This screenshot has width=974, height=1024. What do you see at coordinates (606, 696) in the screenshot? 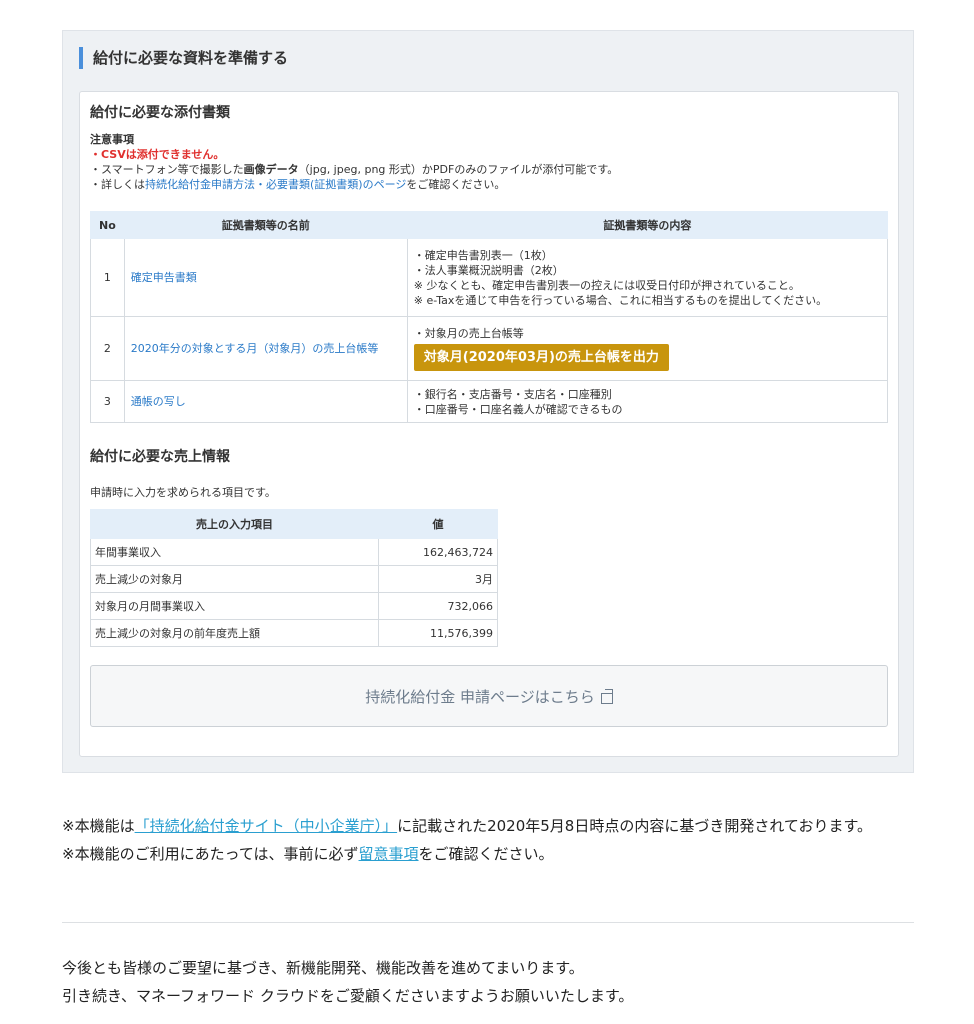
I see `external-link-icon` at bounding box center [606, 696].